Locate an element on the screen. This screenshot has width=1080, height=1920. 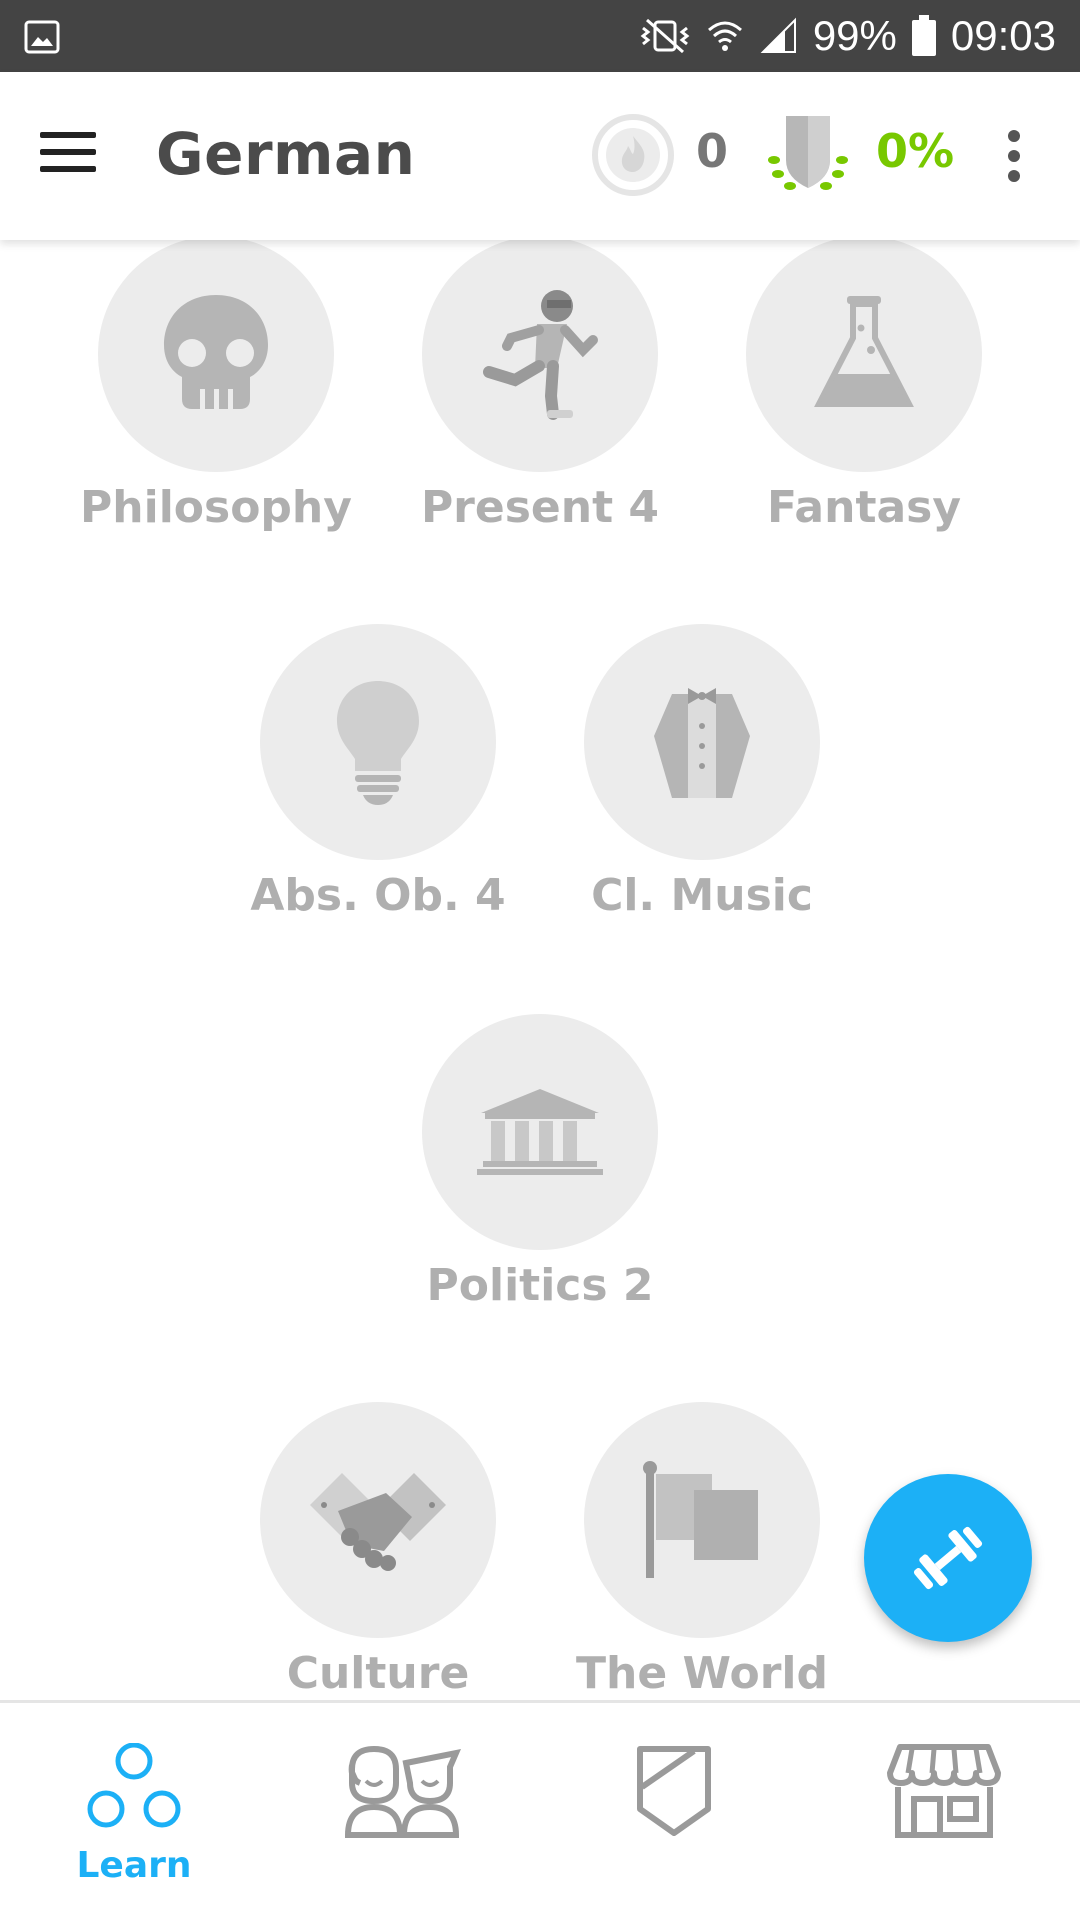
lightbulb-icon is located at coordinates (378, 743).